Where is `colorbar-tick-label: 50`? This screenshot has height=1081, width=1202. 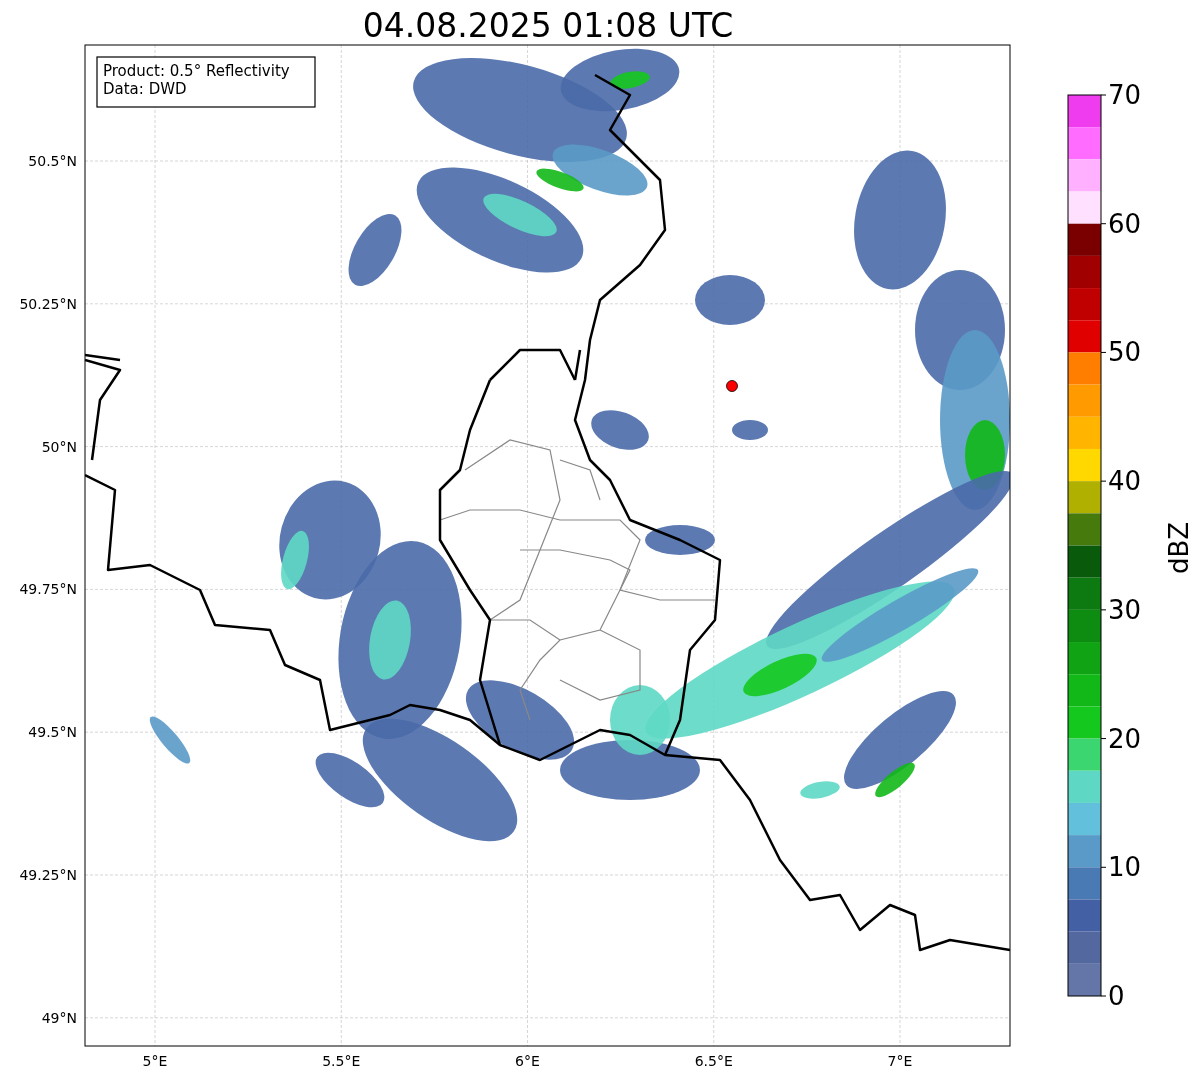 colorbar-tick-label: 50 is located at coordinates (1125, 352).